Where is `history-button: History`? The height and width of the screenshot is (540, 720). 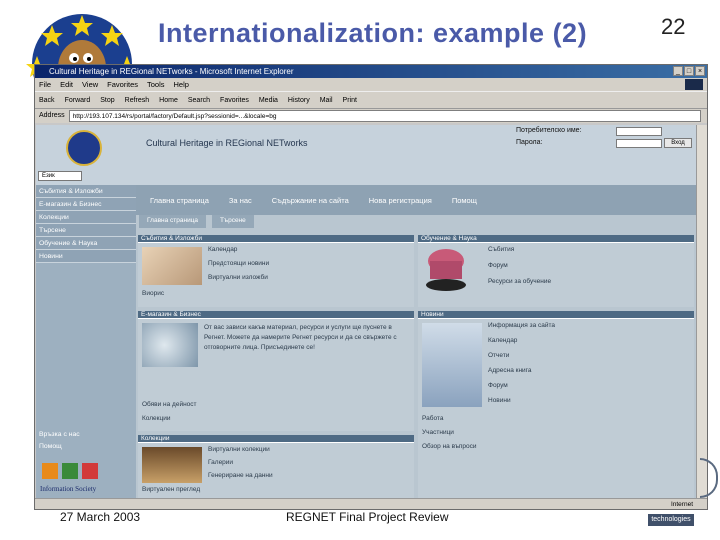 history-button: History is located at coordinates (299, 100).